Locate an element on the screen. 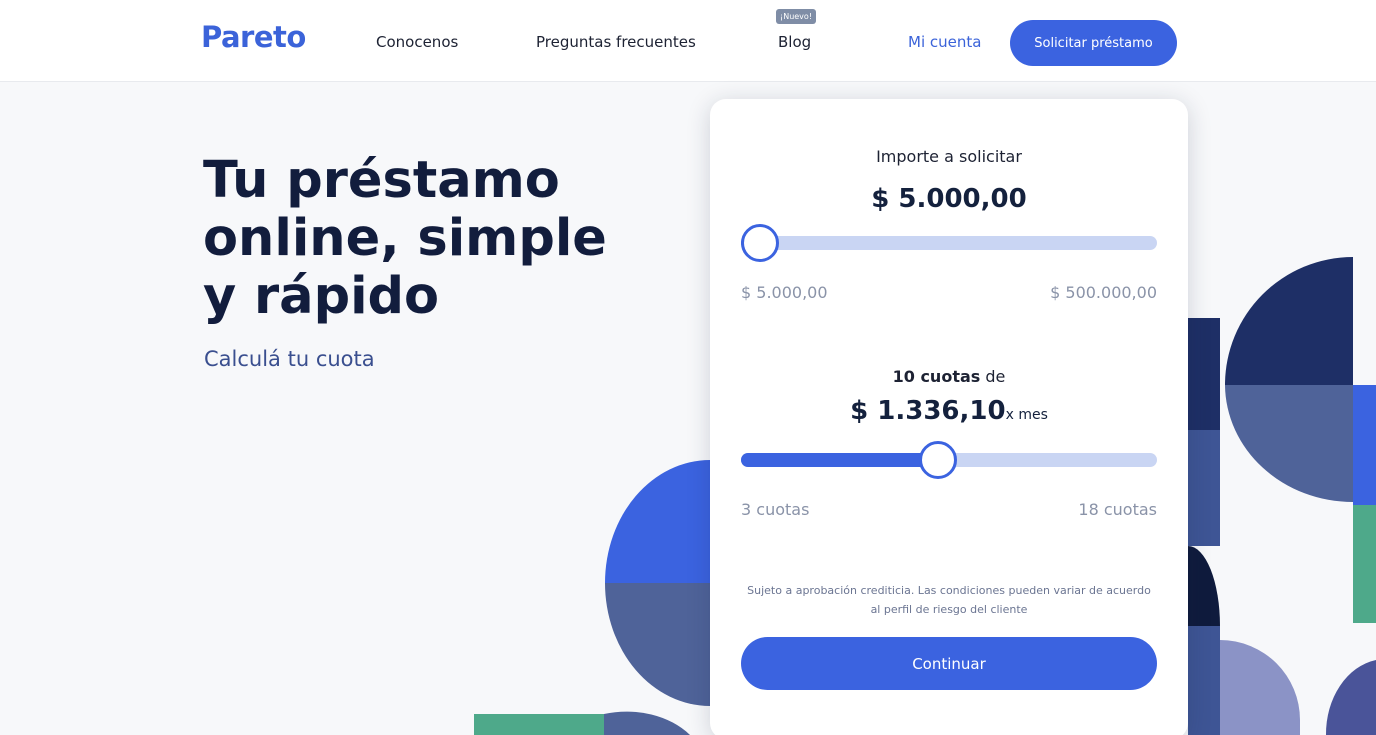  amount-min-label: $ 5.000,00 is located at coordinates (784, 292).